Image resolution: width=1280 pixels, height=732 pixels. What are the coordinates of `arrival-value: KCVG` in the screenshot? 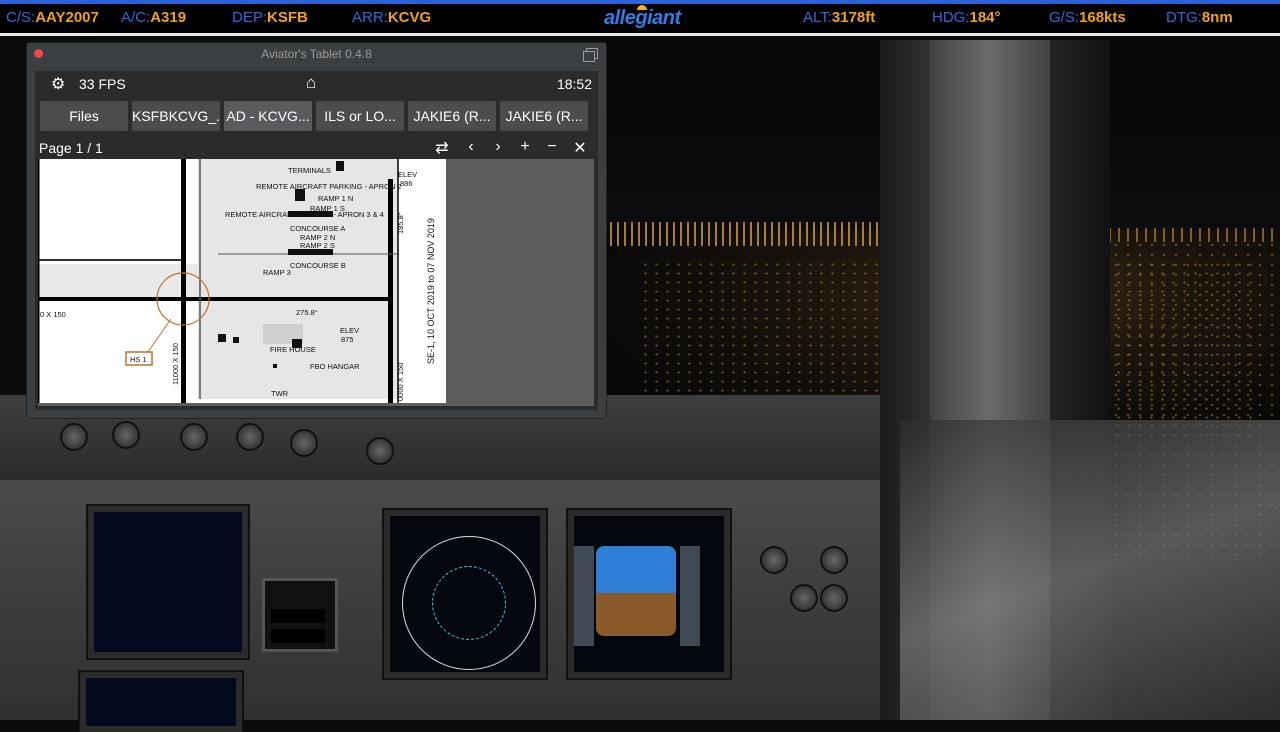 It's located at (409, 17).